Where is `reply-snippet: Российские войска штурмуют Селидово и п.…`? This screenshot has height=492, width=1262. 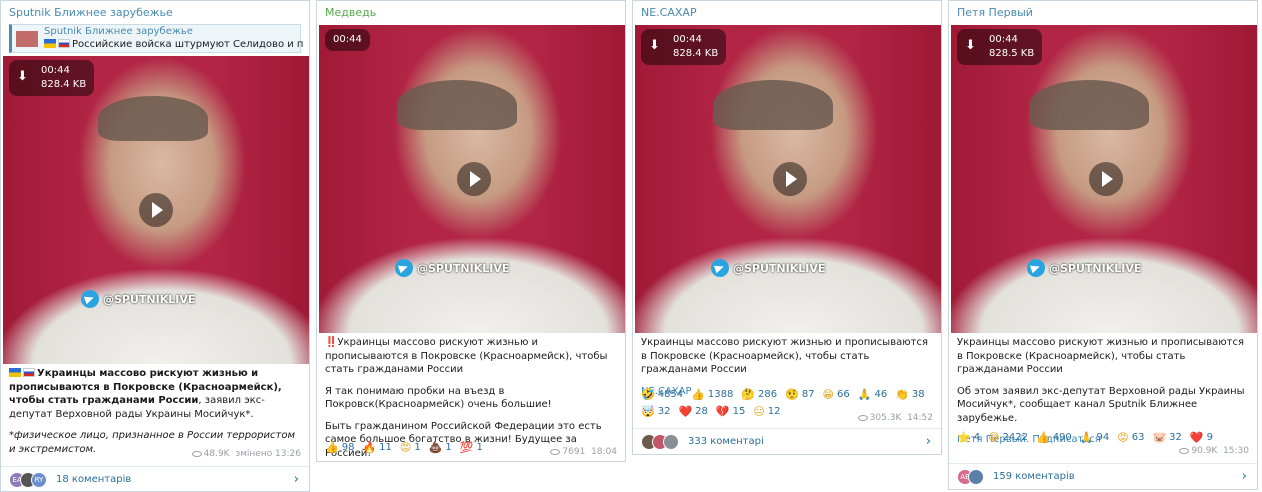 reply-snippet: Российские войска штурмуют Селидово и п.… is located at coordinates (174, 44).